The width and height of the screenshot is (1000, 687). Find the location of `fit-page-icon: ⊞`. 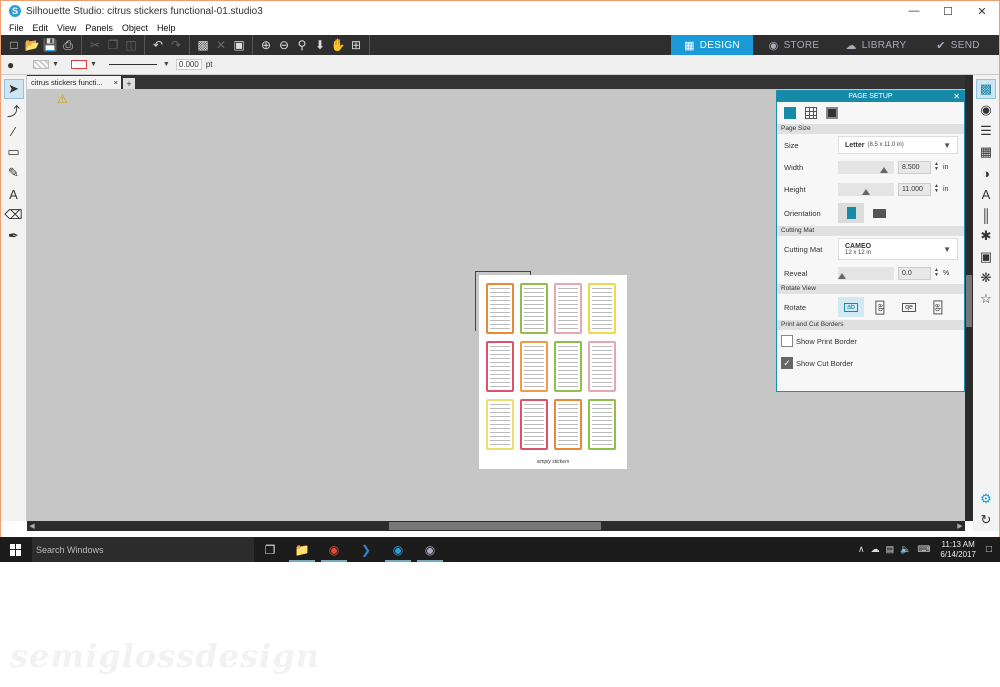

fit-page-icon: ⊞ is located at coordinates (356, 45).